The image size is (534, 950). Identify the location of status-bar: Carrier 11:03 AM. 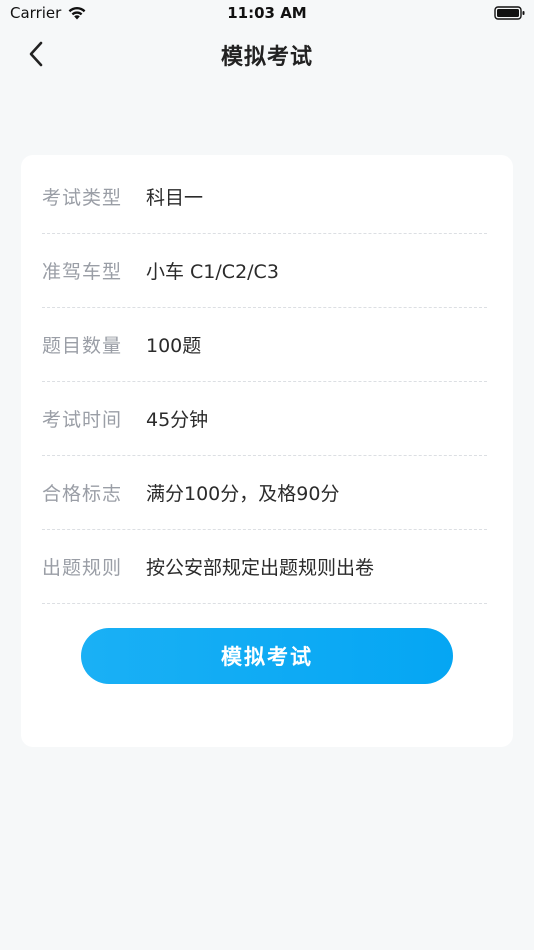
(267, 14).